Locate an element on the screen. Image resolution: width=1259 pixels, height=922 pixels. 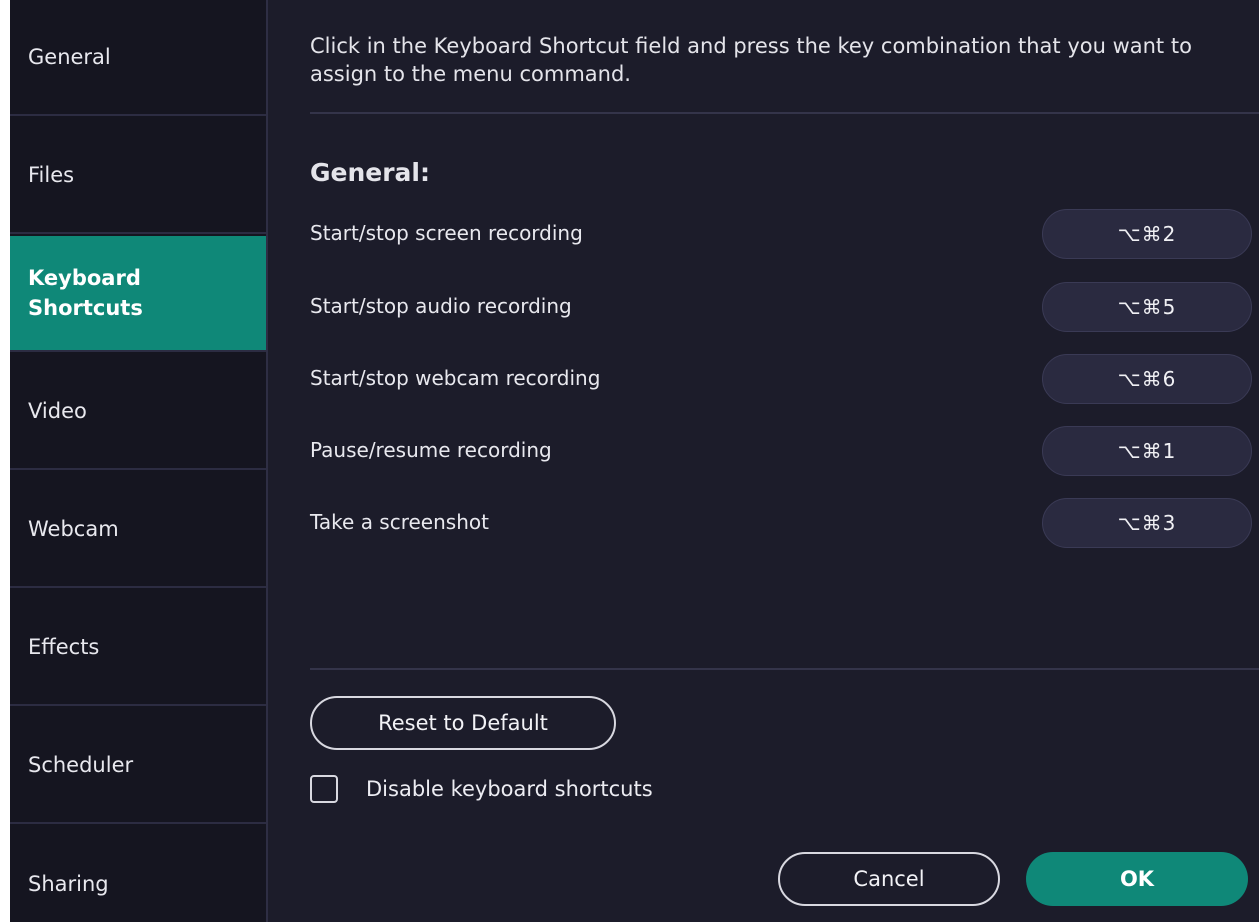
sidebar-item-label: Files is located at coordinates (51, 175).